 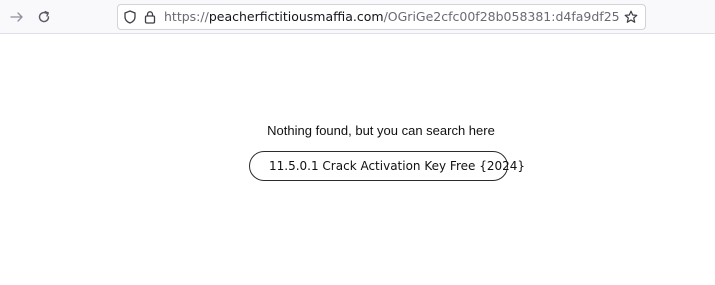 I want to click on reload-icon, so click(x=44, y=16).